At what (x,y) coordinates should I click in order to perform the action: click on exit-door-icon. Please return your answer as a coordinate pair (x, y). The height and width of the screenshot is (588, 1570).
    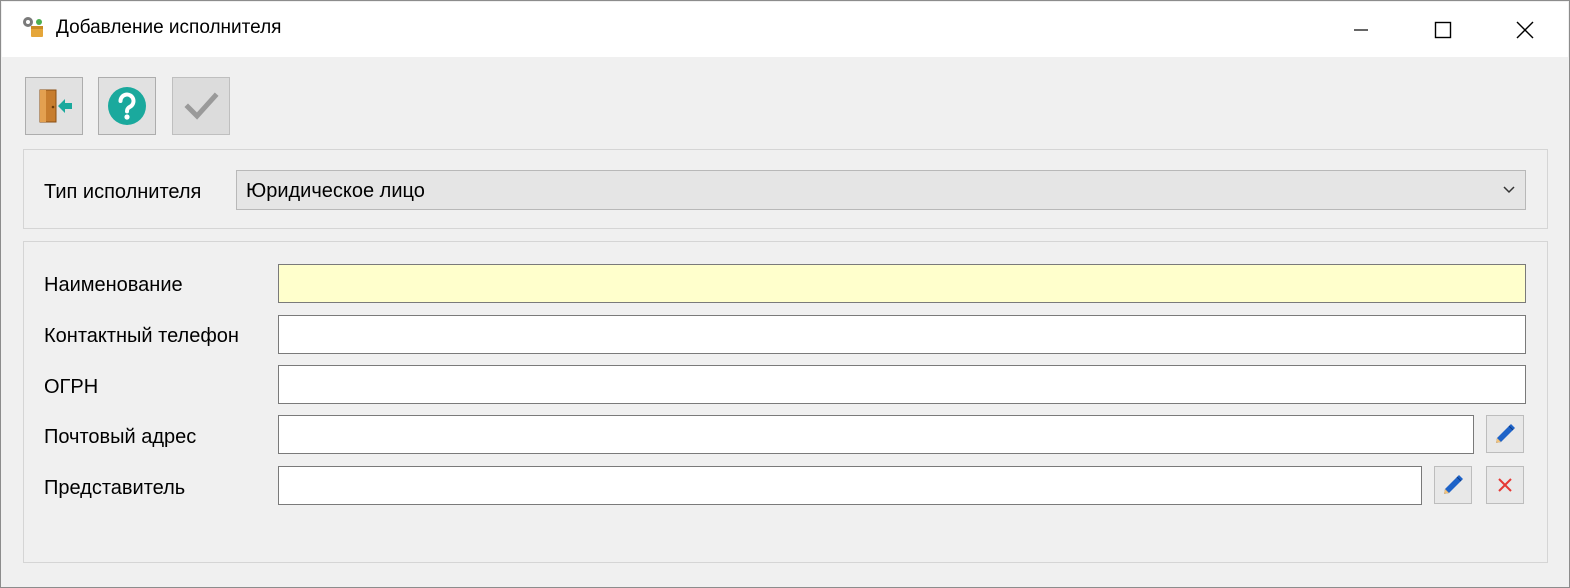
    Looking at the image, I should click on (55, 106).